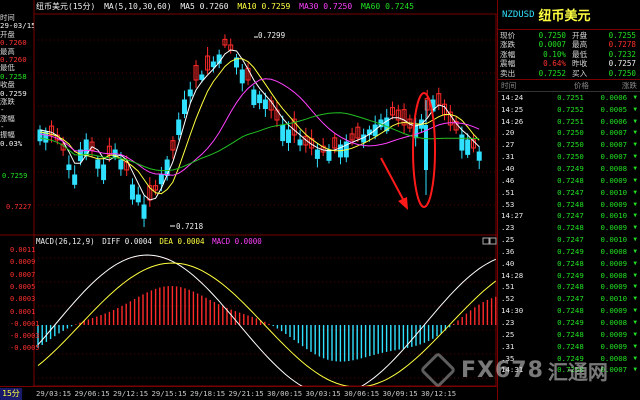 This screenshot has width=640, height=400. What do you see at coordinates (569, 347) in the screenshot?
I see `tick-row: .31 0.7248 0.0009 ▼` at bounding box center [569, 347].